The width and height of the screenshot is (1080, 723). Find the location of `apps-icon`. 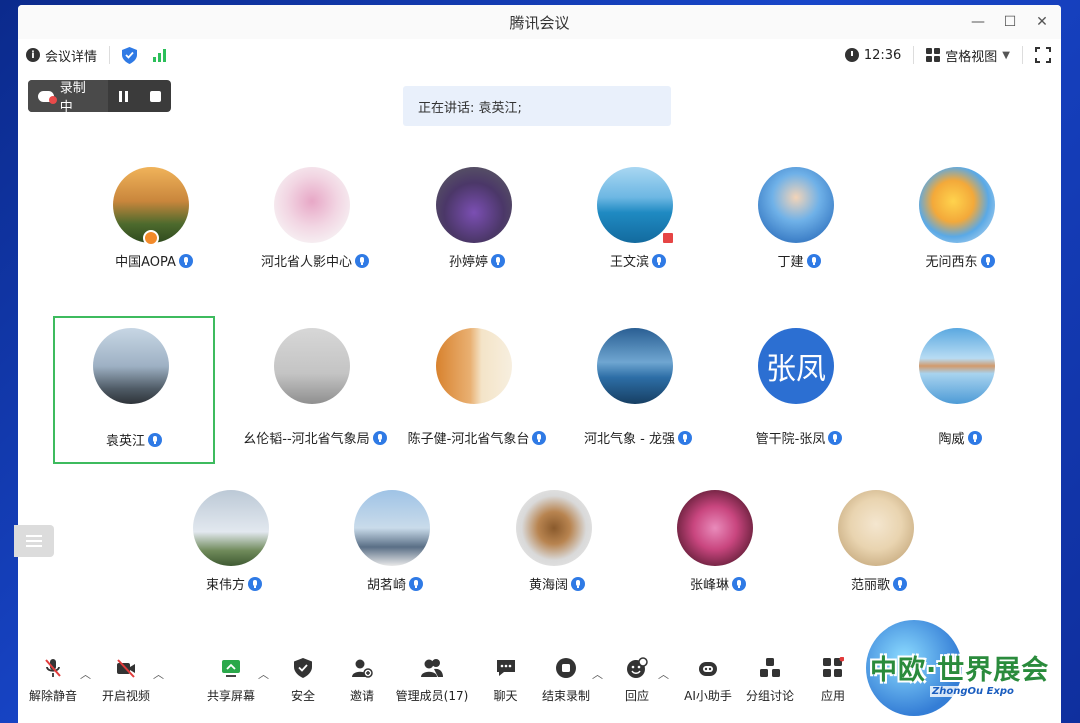

apps-icon is located at coordinates (833, 667).